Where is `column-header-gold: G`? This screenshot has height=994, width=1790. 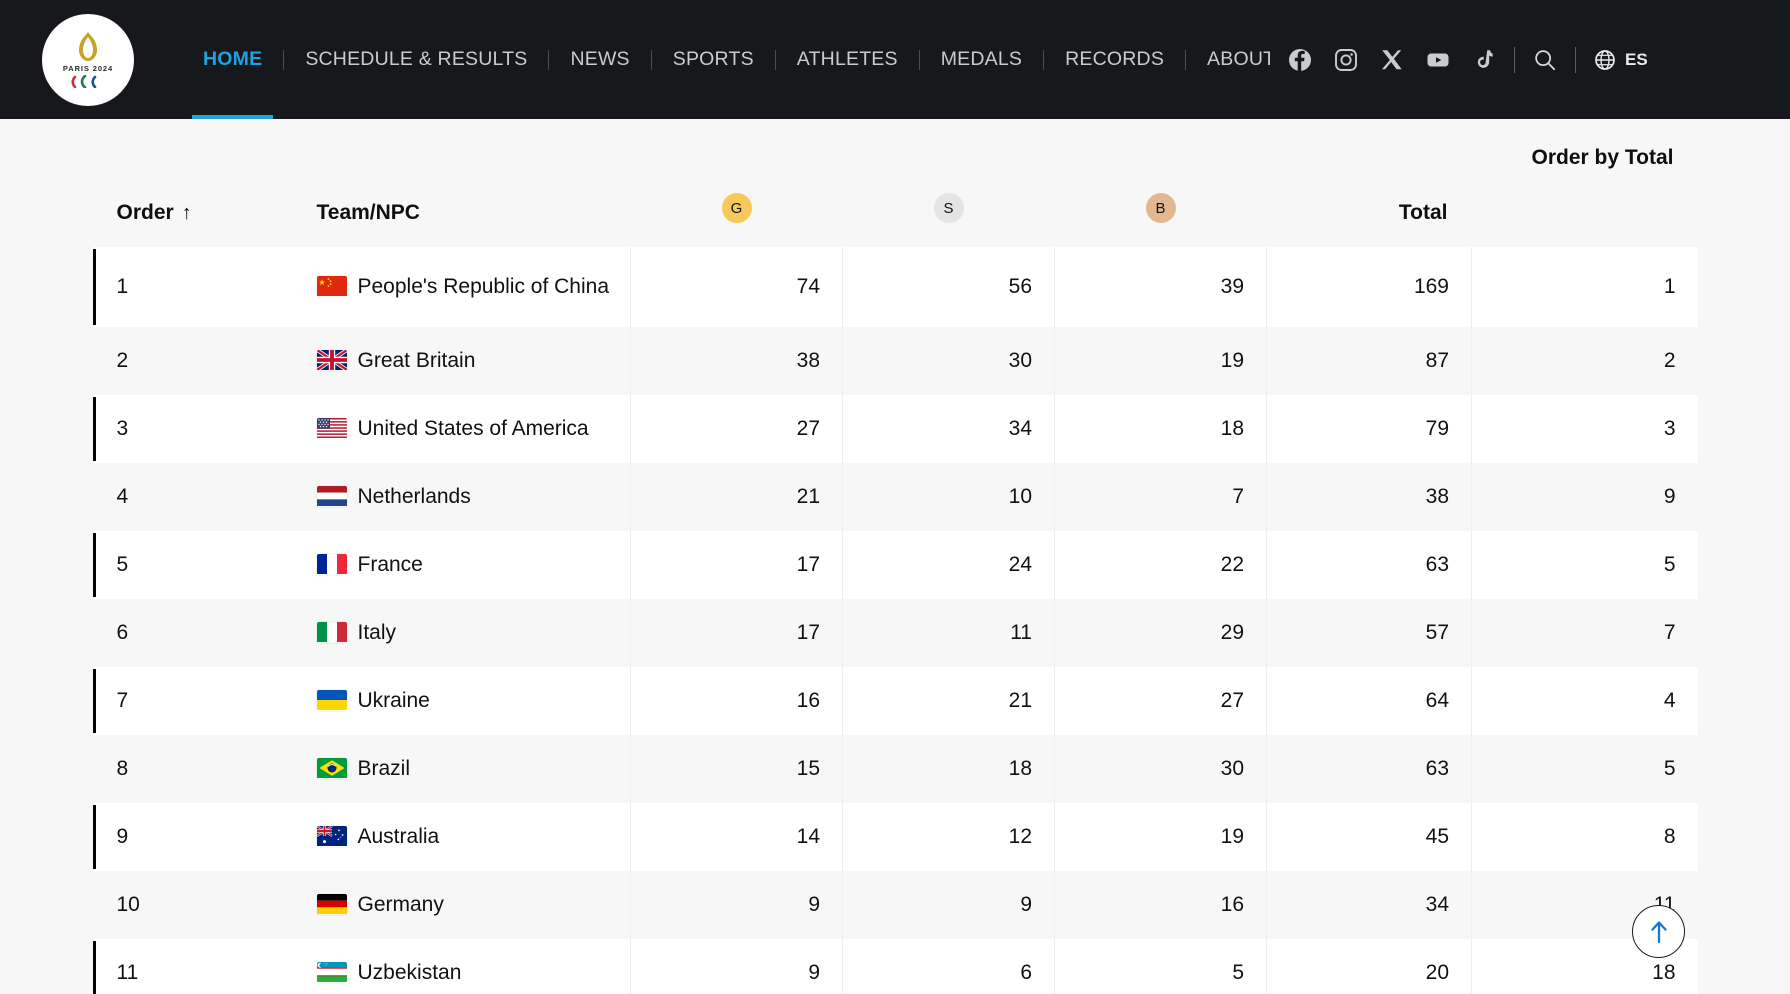 column-header-gold: G is located at coordinates (736, 183).